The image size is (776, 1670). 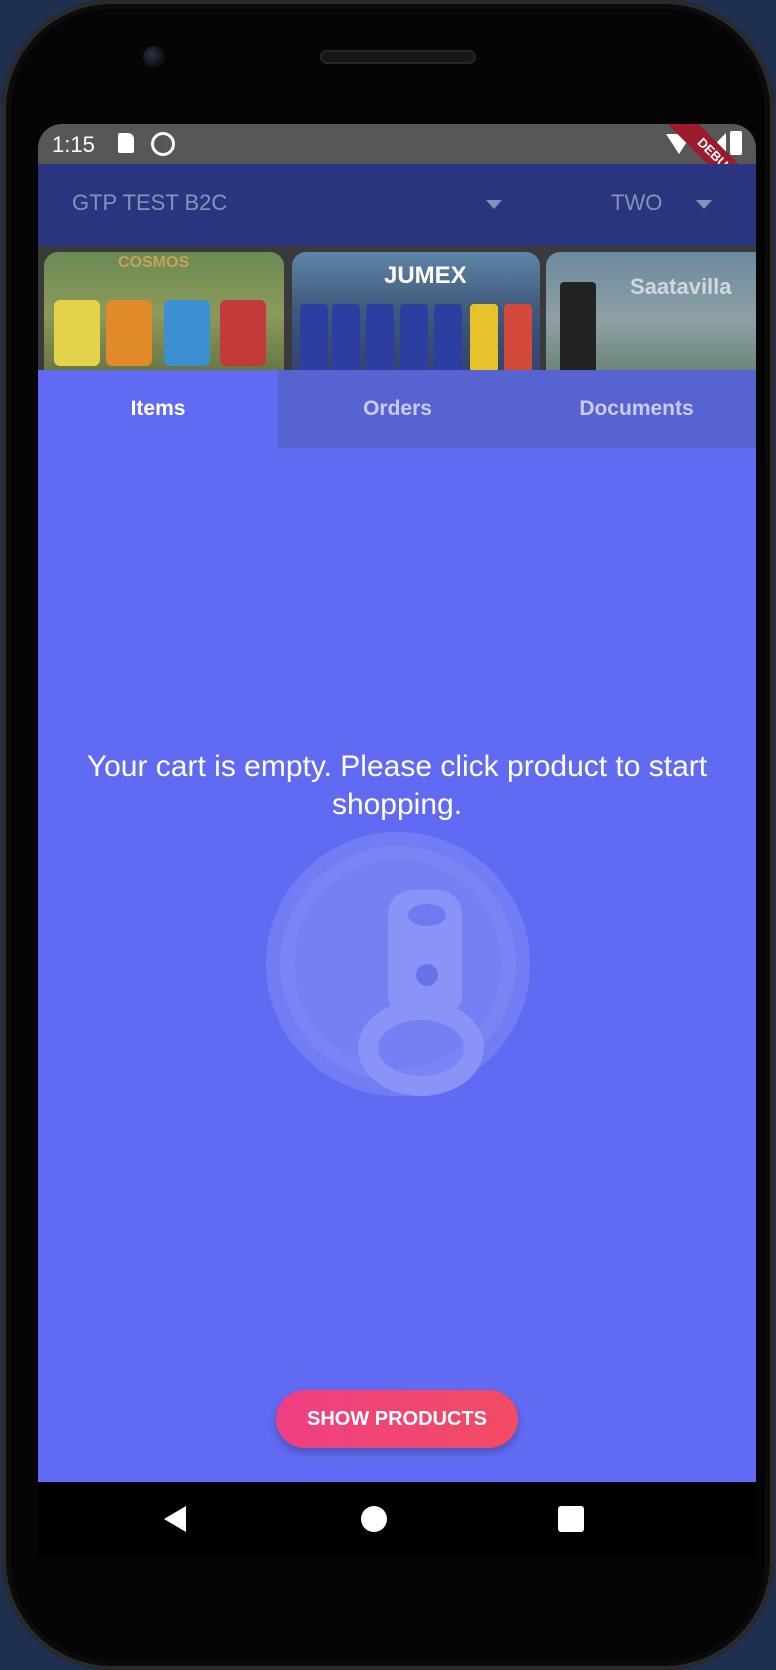 I want to click on company-selector: GTP TEST B2C, so click(x=149, y=203).